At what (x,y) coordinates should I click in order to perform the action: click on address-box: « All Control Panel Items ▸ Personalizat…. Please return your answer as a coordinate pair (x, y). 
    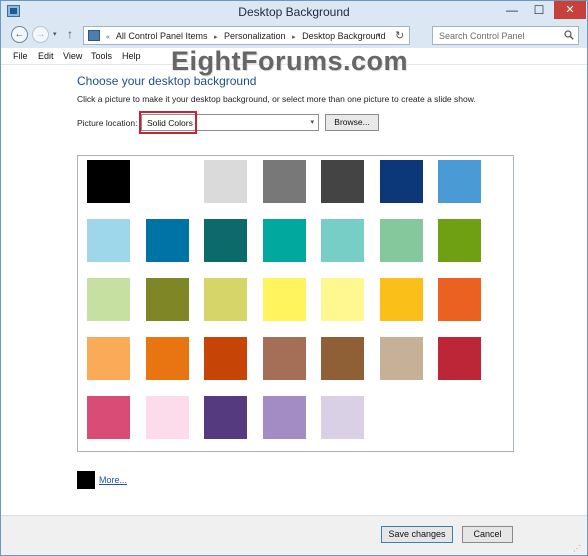
    Looking at the image, I should click on (246, 35).